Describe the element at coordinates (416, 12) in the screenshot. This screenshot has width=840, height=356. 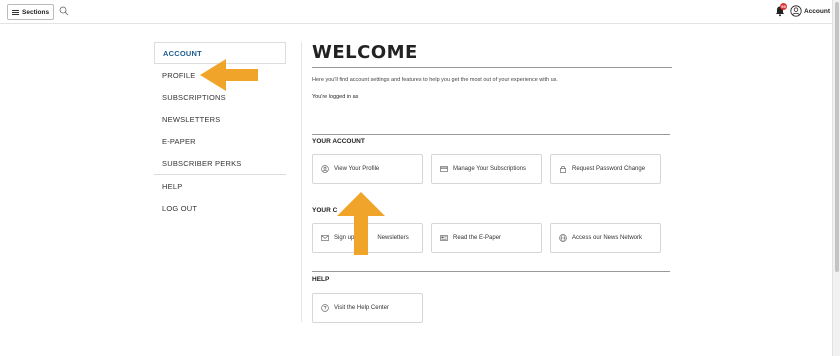
I see `top-bar: Sections 99 Account` at that location.